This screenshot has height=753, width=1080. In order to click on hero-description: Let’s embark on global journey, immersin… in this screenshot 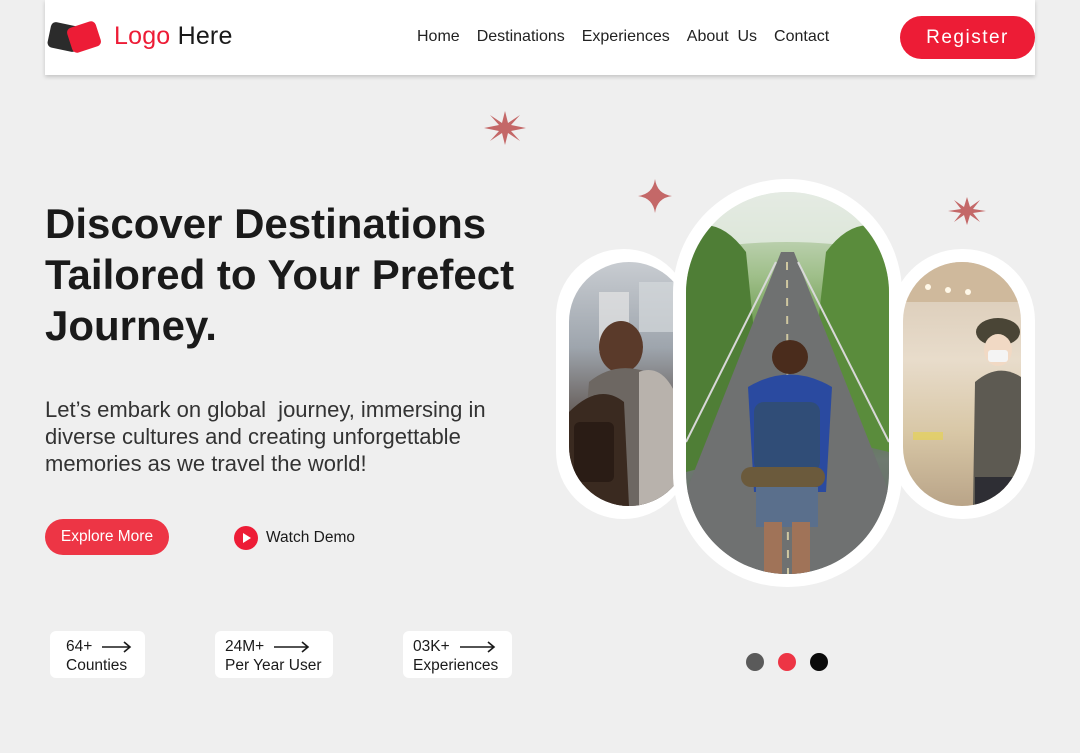, I will do `click(295, 436)`.